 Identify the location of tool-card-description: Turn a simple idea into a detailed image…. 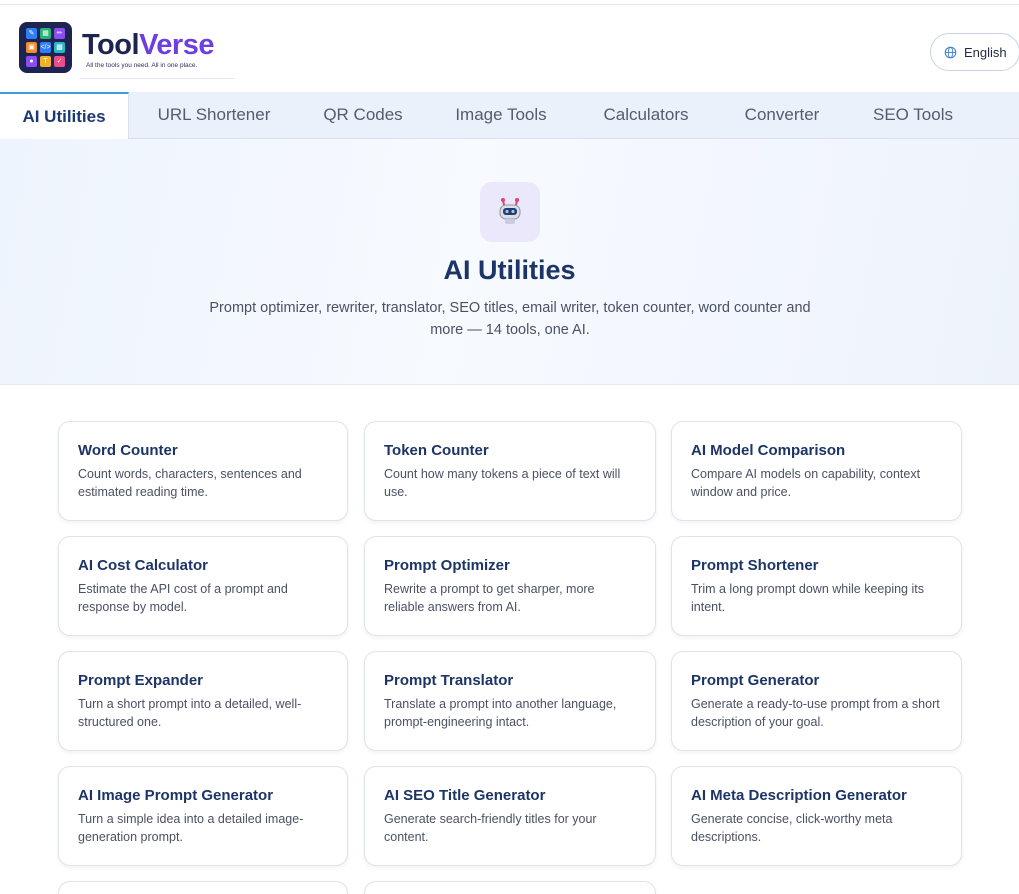
(191, 828).